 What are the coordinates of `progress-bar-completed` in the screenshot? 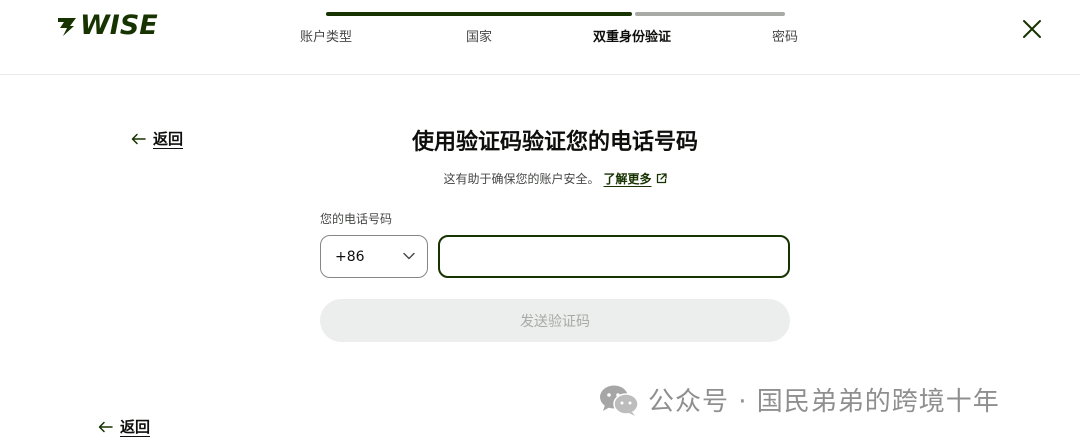 It's located at (479, 14).